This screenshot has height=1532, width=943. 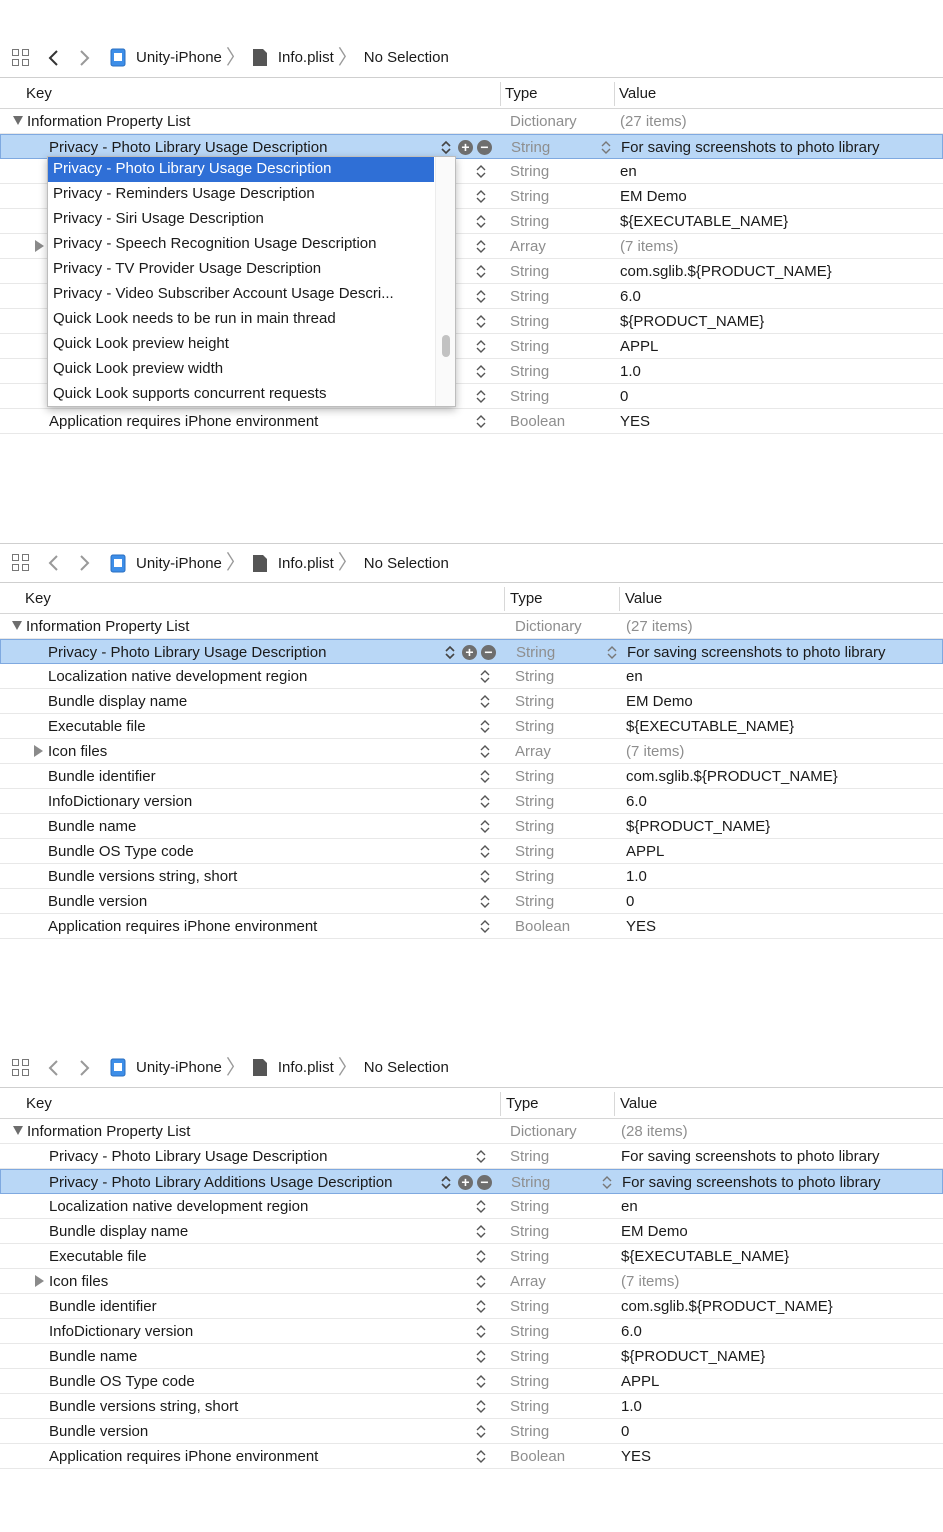 I want to click on table-row: Bundle name String ${PRODUCT_NAME}, so click(x=471, y=1356).